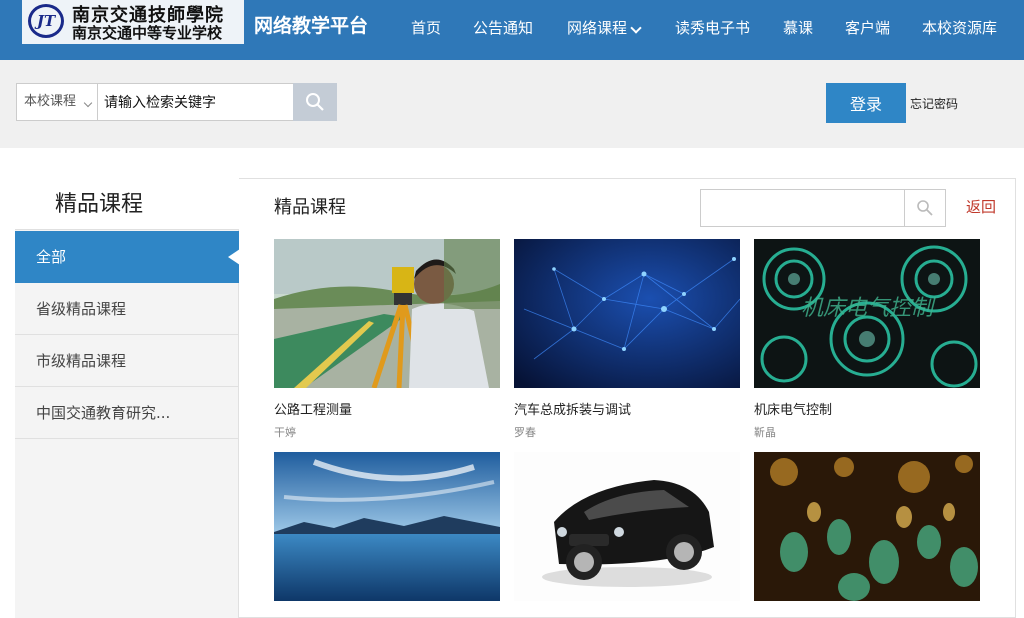 The image size is (1024, 618). Describe the element at coordinates (147, 33) in the screenshot. I see `logo-school-name-line2: 南京交通中等专业学校` at that location.